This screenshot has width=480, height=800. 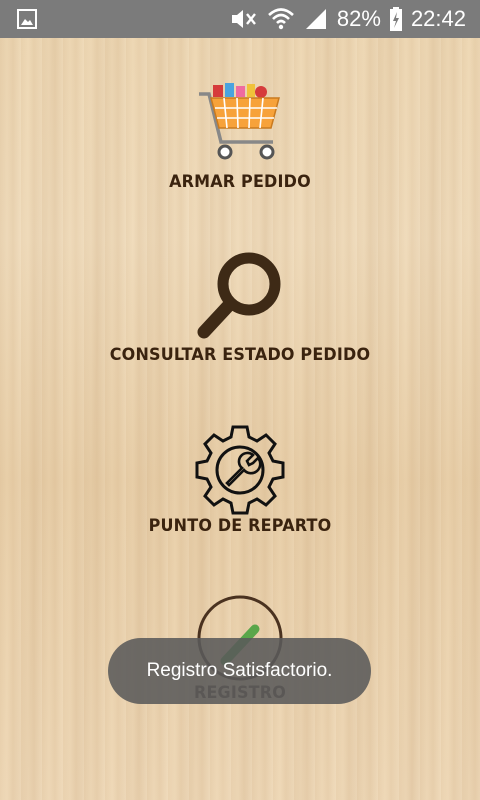 What do you see at coordinates (395, 19) in the screenshot?
I see `battery-charging-icon` at bounding box center [395, 19].